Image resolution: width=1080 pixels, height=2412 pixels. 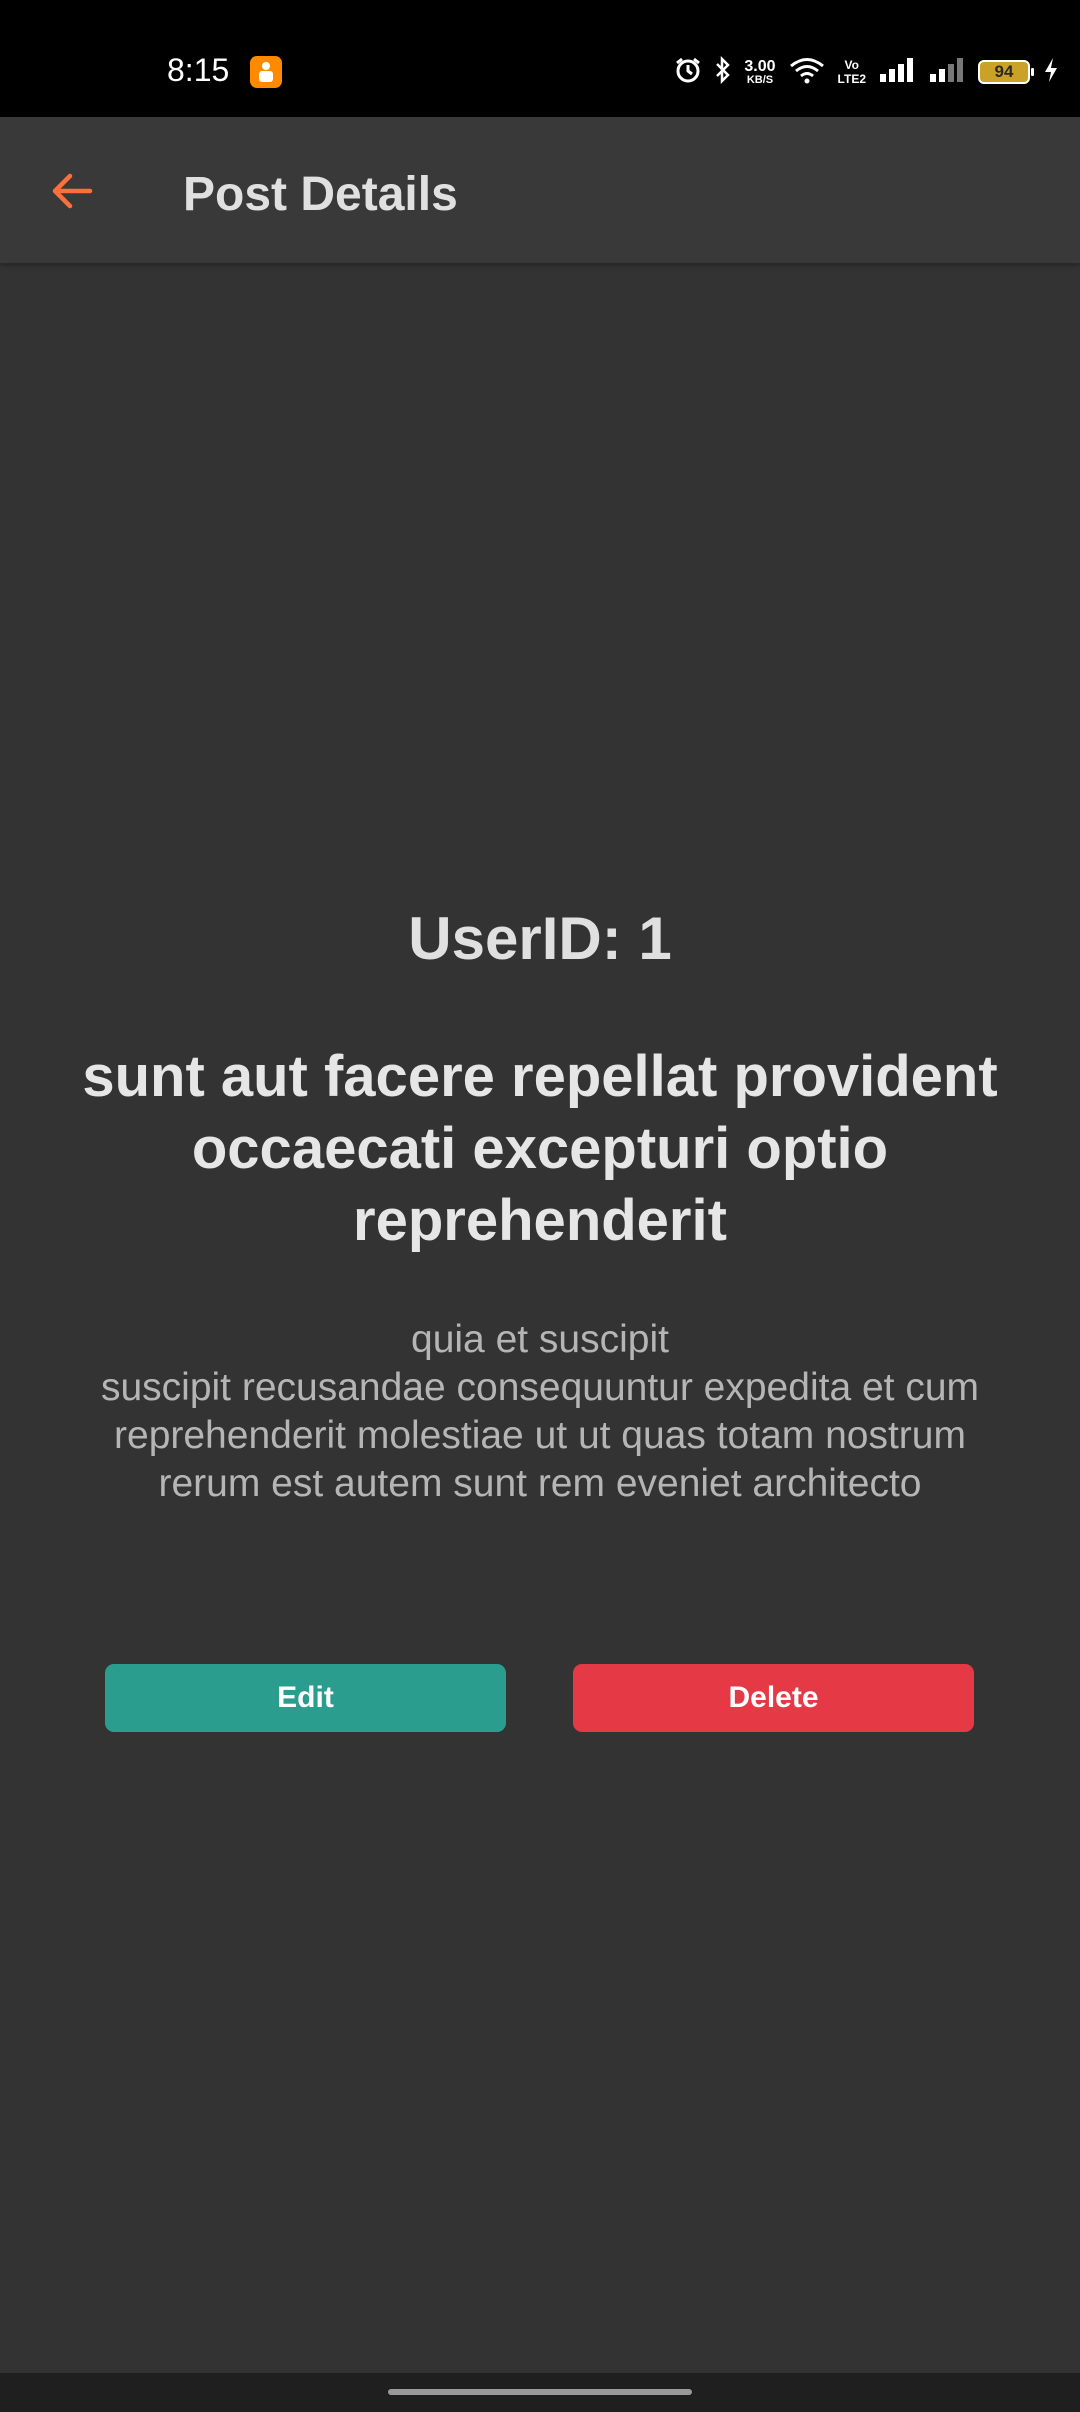 I want to click on arrow-left-icon, so click(x=72, y=191).